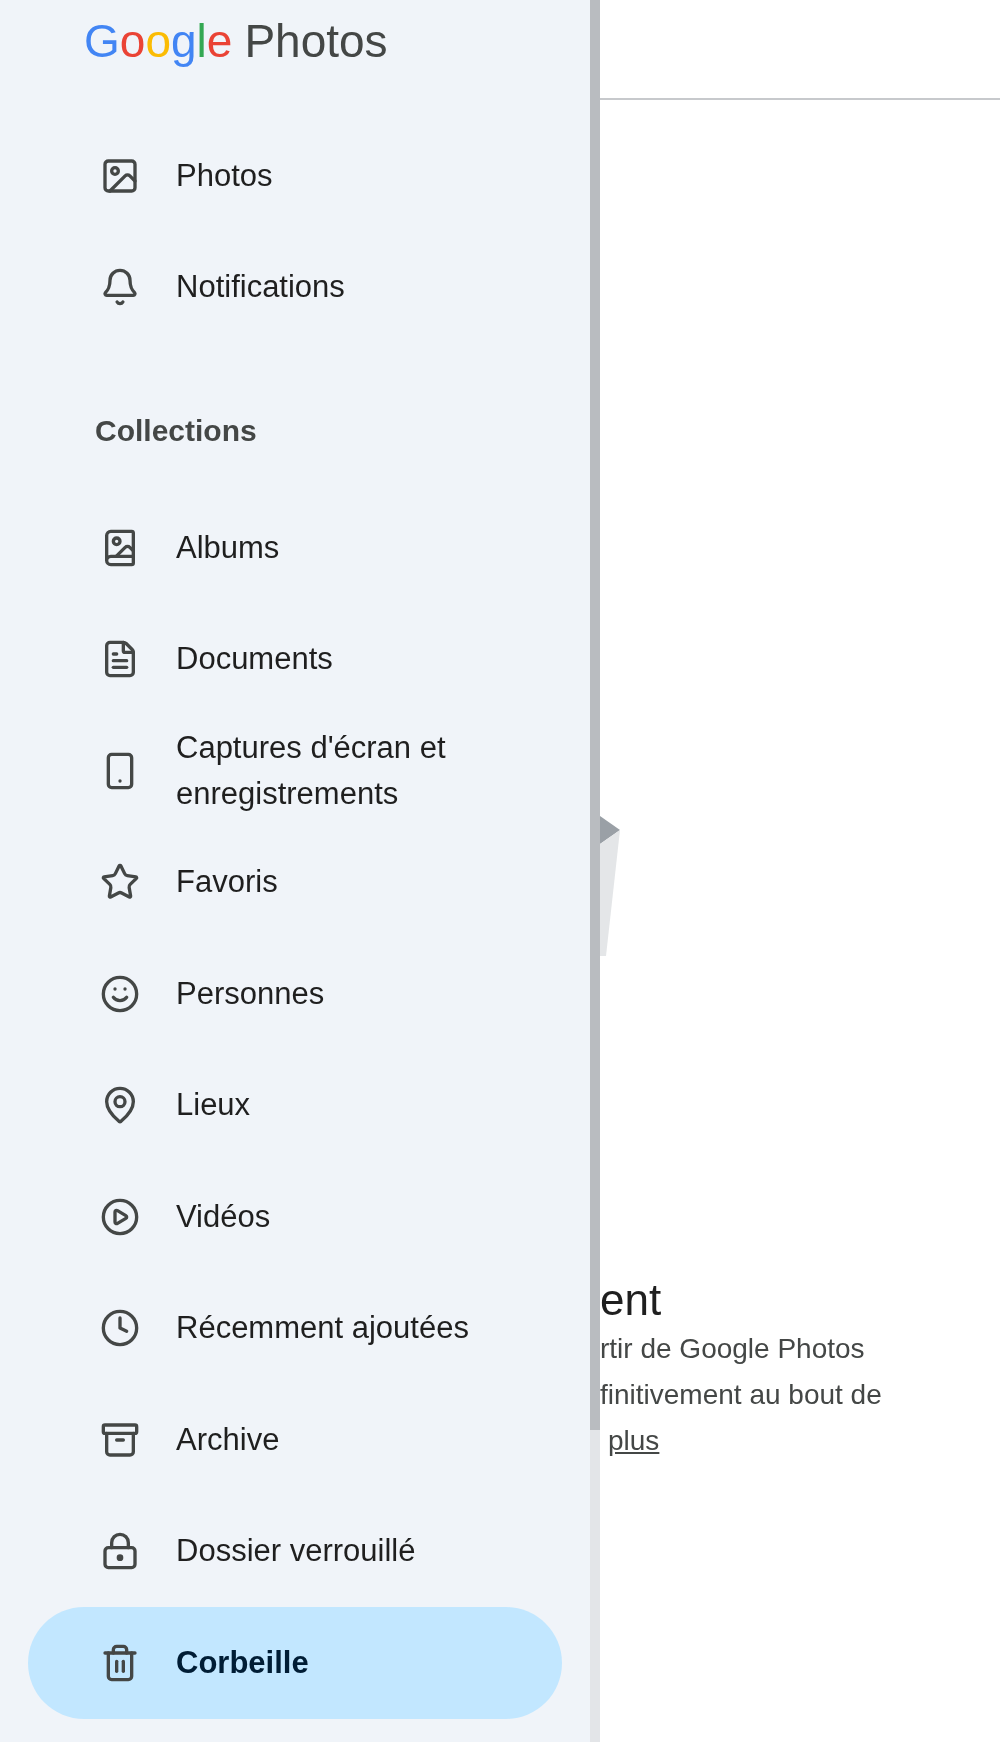 The width and height of the screenshot is (1000, 1742). Describe the element at coordinates (295, 548) in the screenshot. I see `nav-item: Albums` at that location.